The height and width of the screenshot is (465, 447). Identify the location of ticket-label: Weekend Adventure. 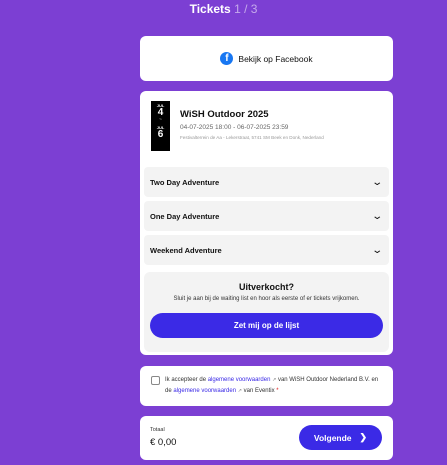
(186, 250).